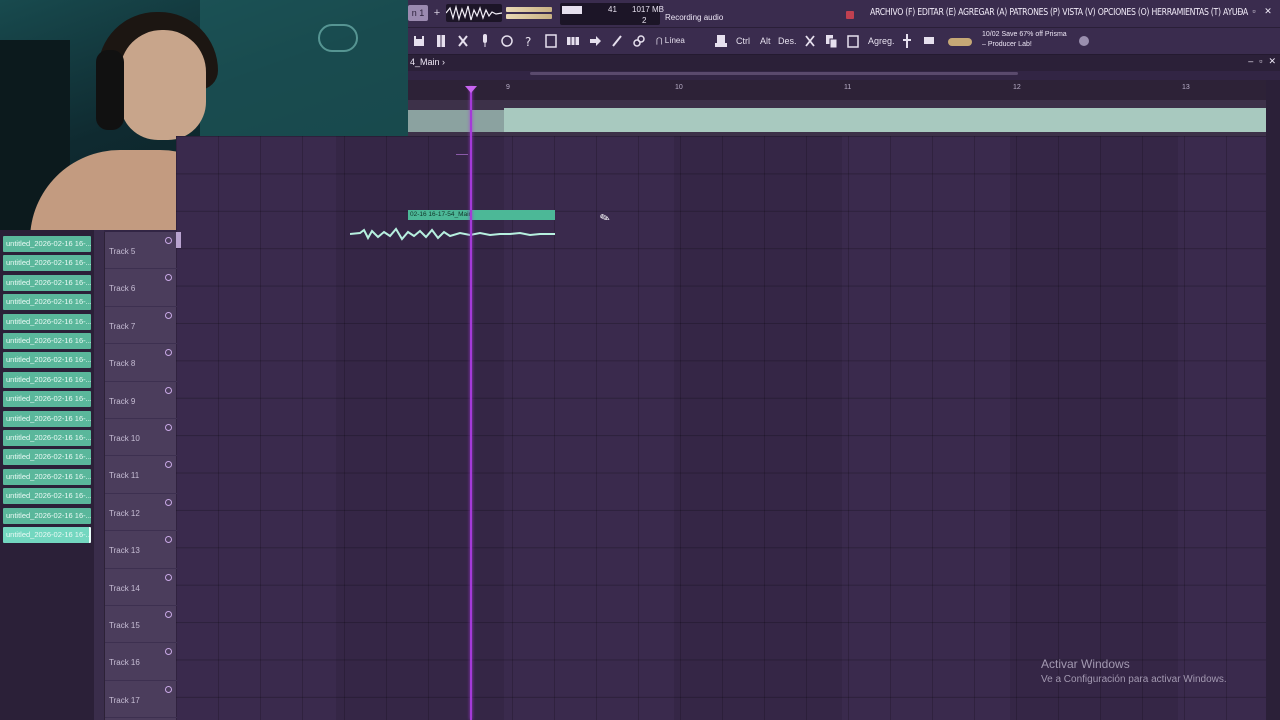 Image resolution: width=1280 pixels, height=720 pixels. I want to click on maximize-icon: ▫, so click(1254, 11).